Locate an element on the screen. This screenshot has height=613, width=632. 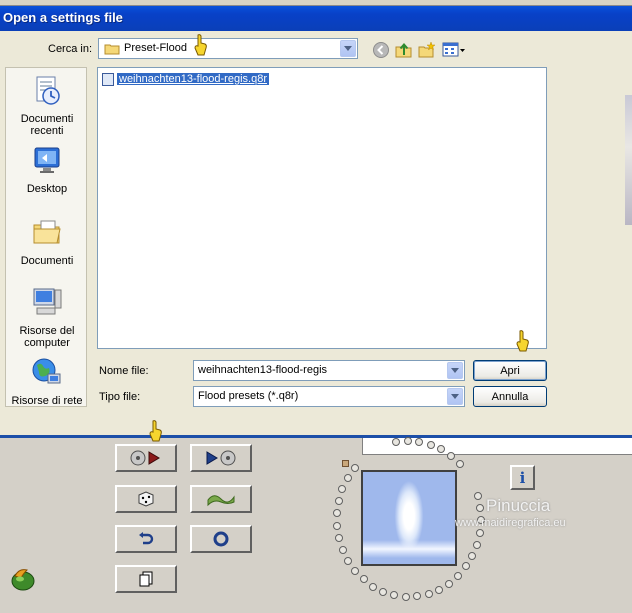
place-label-line1: Risorse del is located at coordinates (47, 331).